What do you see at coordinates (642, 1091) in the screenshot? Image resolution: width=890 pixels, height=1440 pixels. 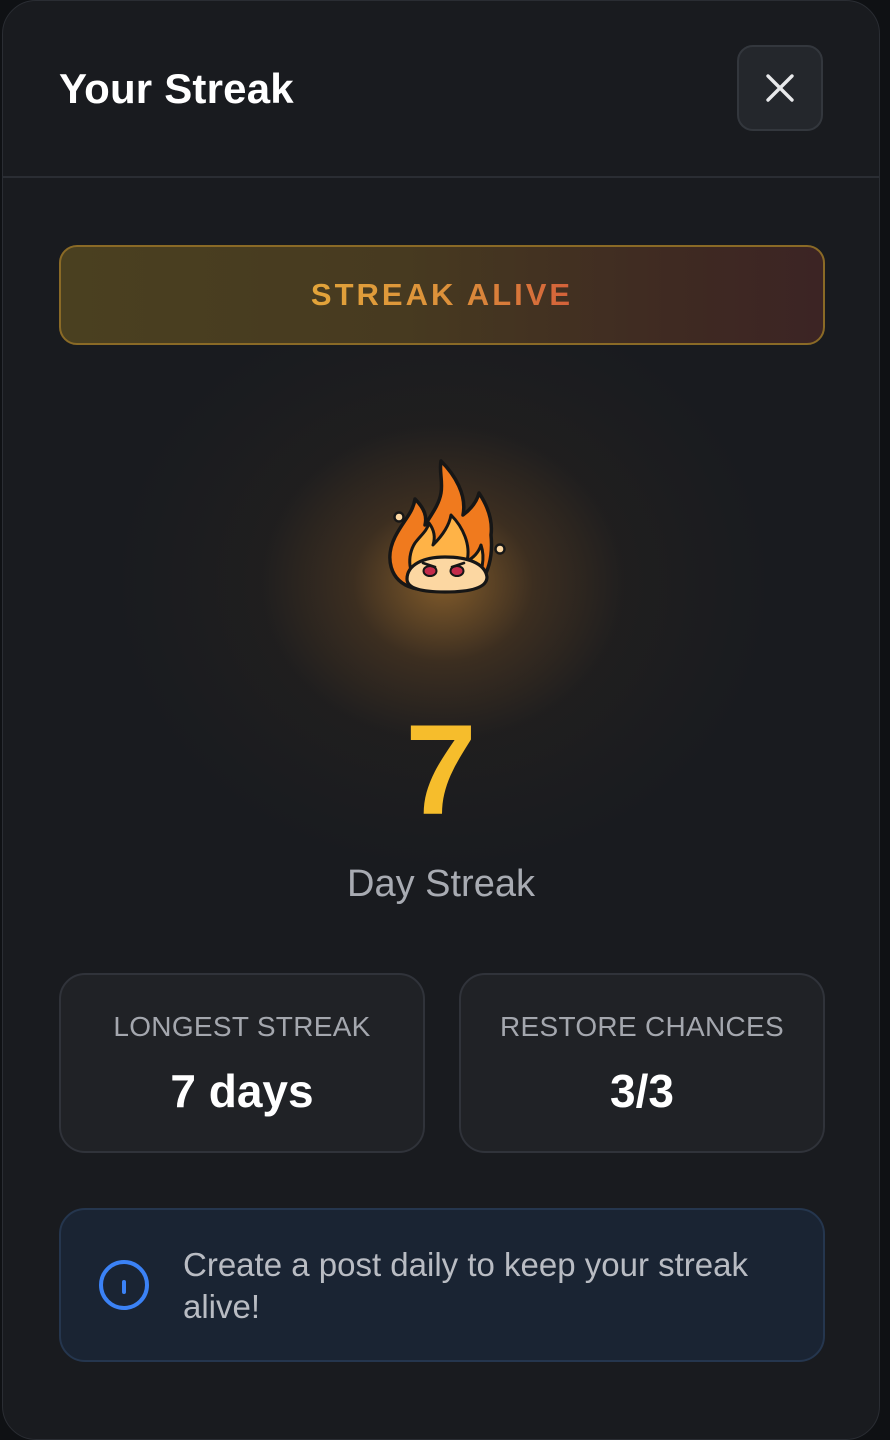 I see `restore-chances-value: 3/3` at bounding box center [642, 1091].